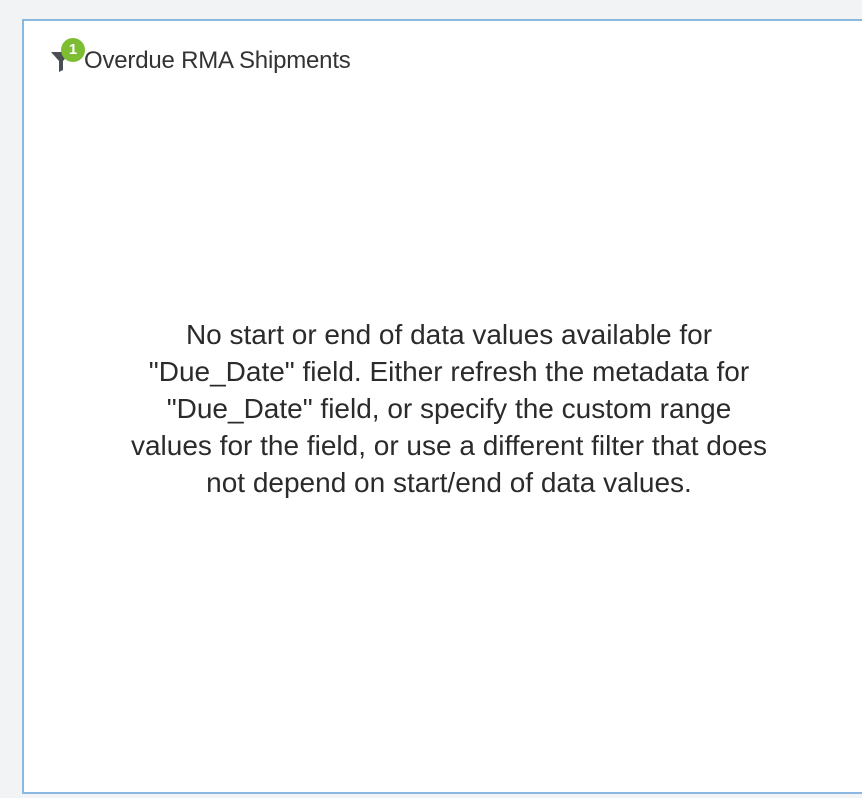 The image size is (862, 798). Describe the element at coordinates (217, 60) in the screenshot. I see `widget-title: Overdue RMA Shipments` at that location.